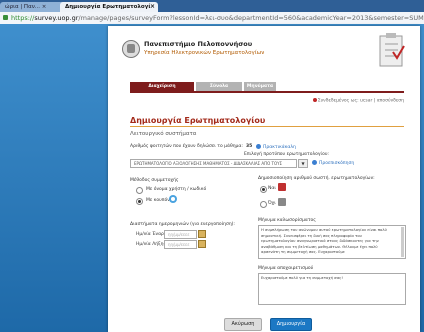 The width and height of the screenshot is (424, 332). I want to click on tab-label: ώρια | Παν... ×, so click(26, 7).